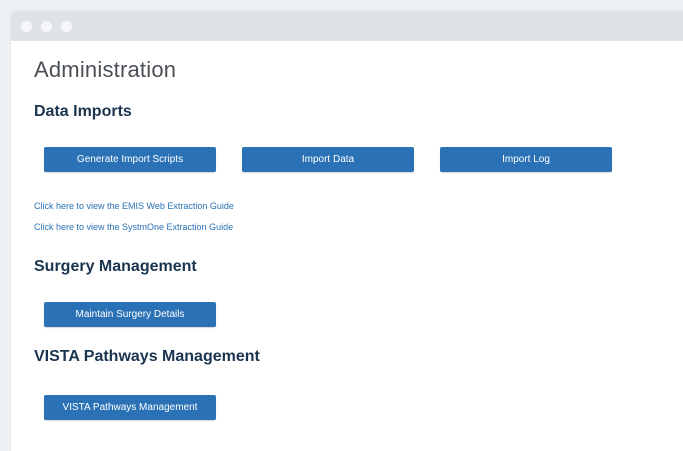 The height and width of the screenshot is (451, 683). What do you see at coordinates (526, 159) in the screenshot?
I see `import-log-button: Import Log` at bounding box center [526, 159].